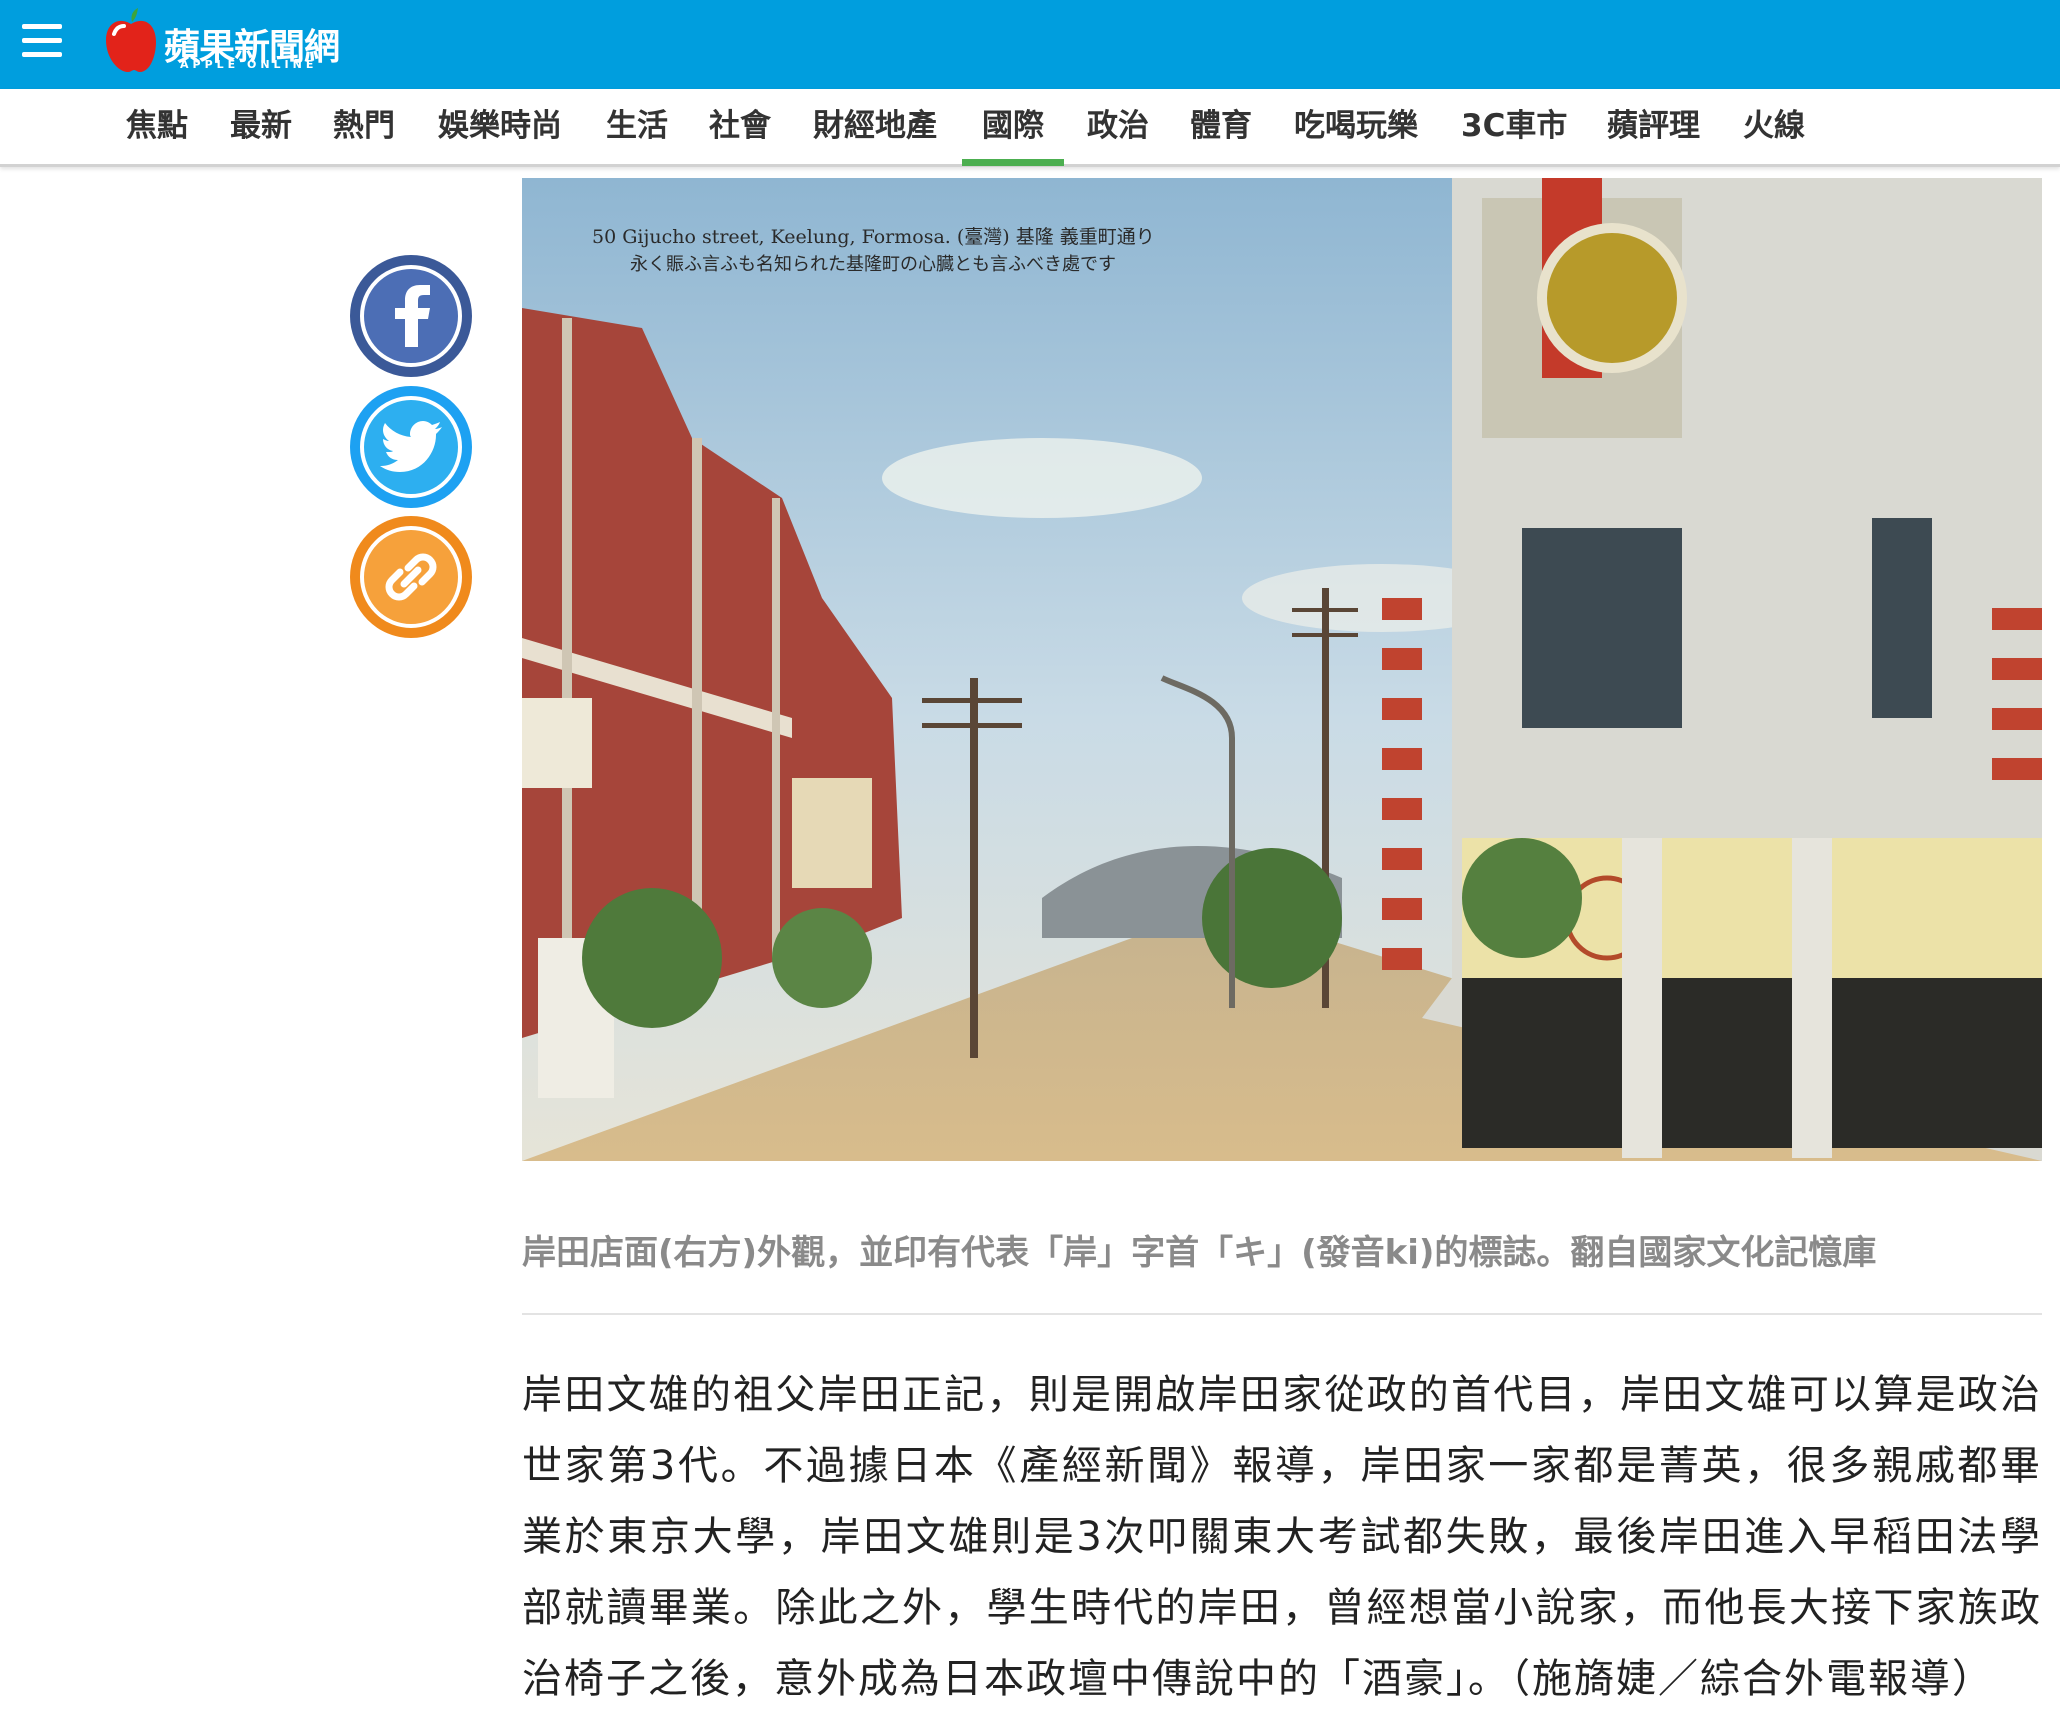  Describe the element at coordinates (1282, 1314) in the screenshot. I see `caption-divider` at that location.